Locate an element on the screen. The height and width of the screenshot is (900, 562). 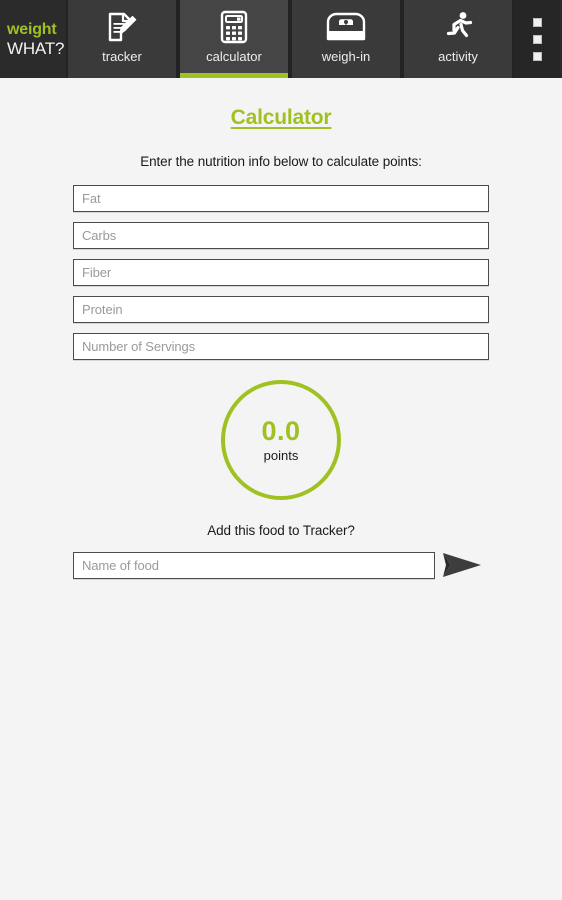
tab-tracker: tracker is located at coordinates (122, 39).